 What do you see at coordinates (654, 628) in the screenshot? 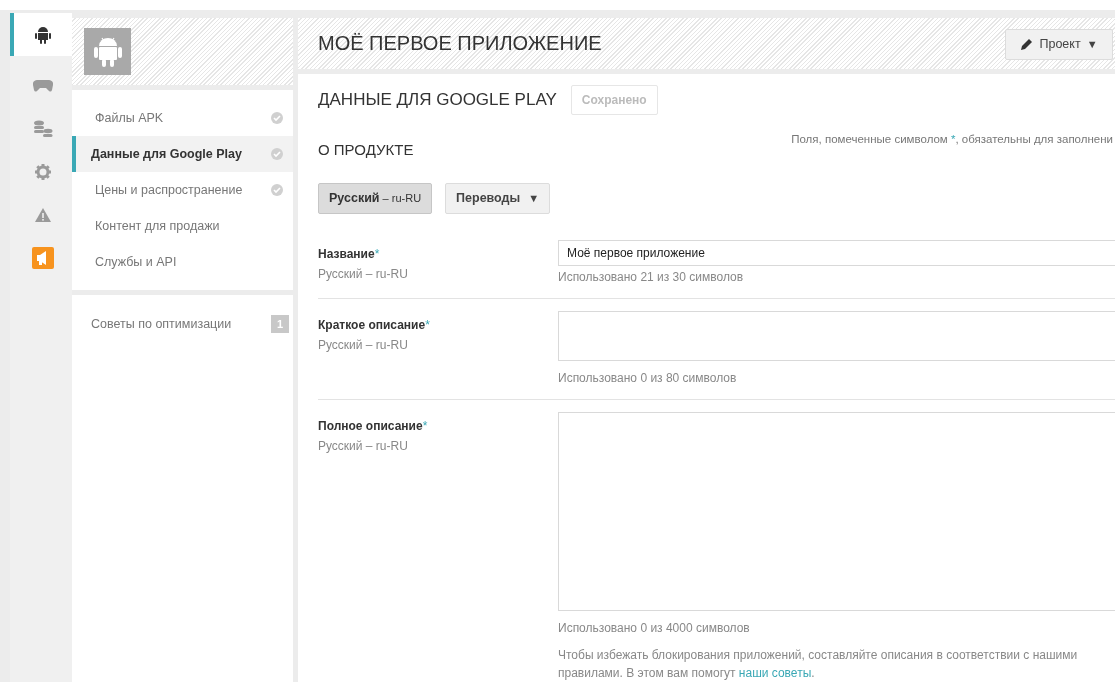
I see `char-counter: Использовано 0 из 4000 символов` at bounding box center [654, 628].